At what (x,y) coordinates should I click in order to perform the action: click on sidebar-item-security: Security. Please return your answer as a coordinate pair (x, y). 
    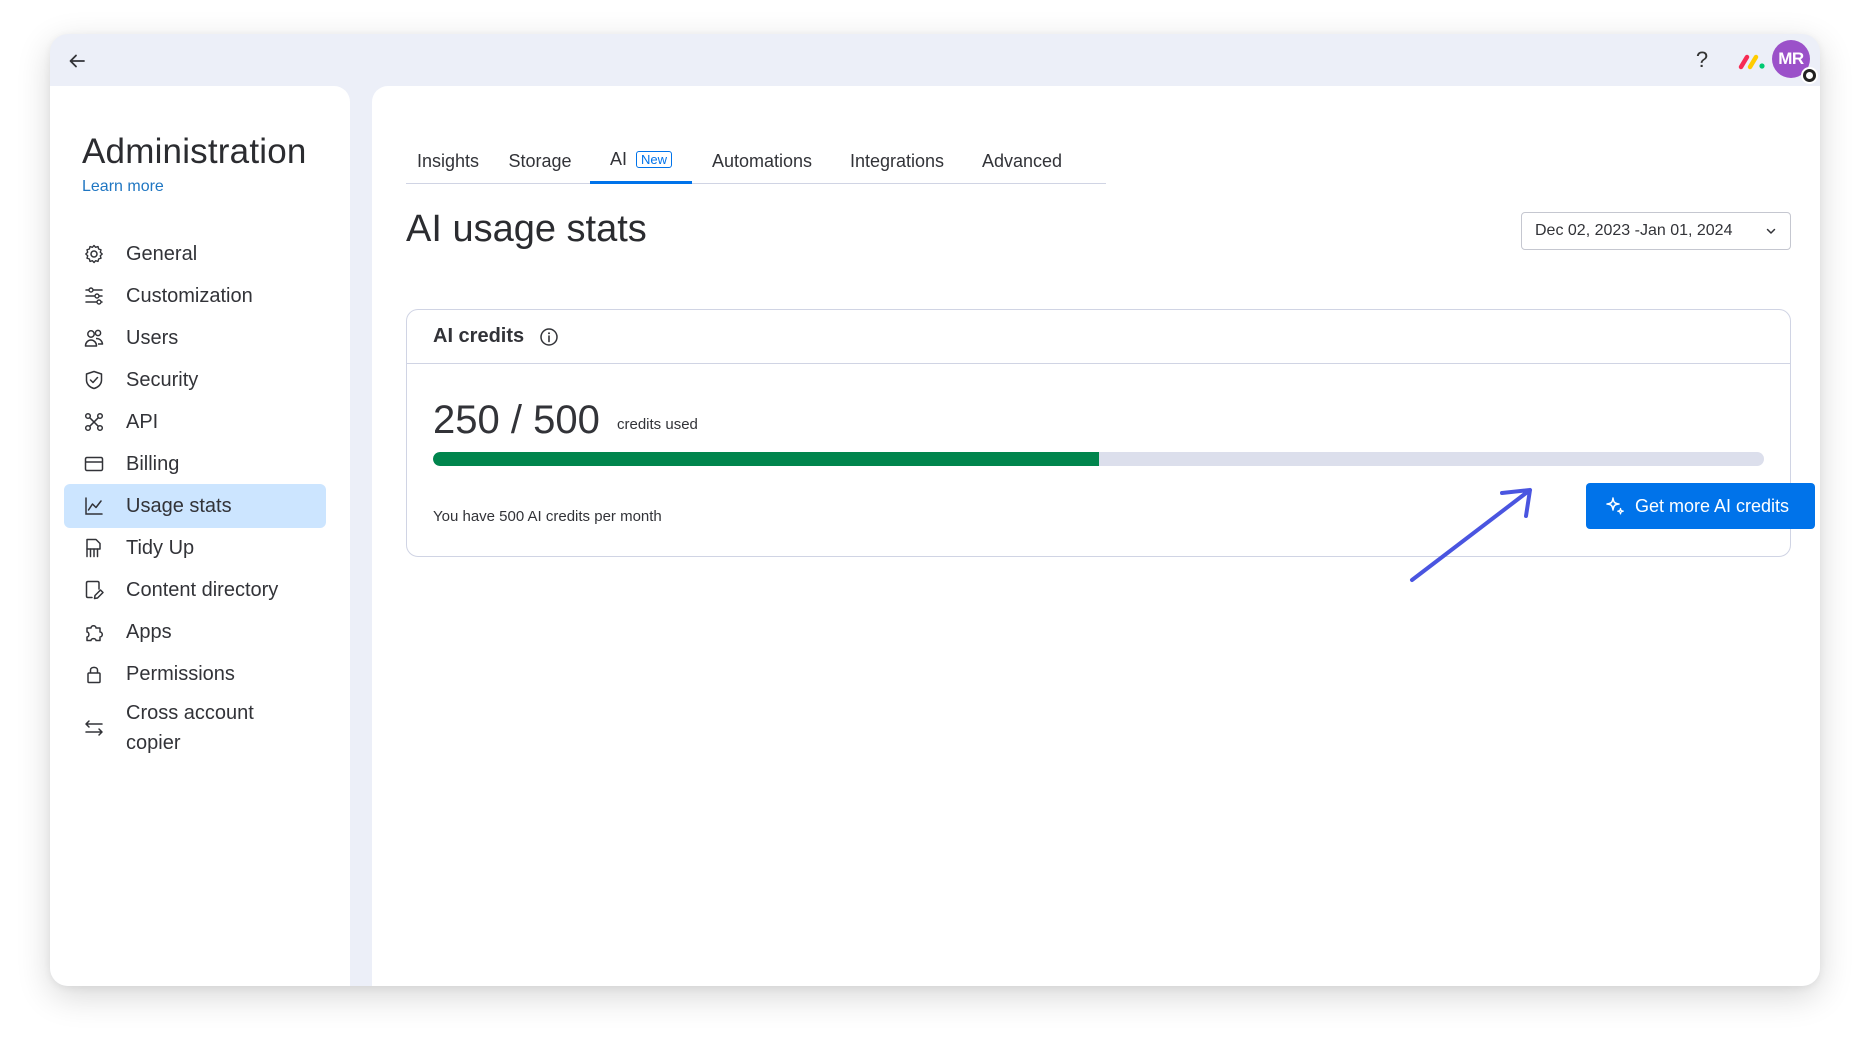
    Looking at the image, I should click on (195, 380).